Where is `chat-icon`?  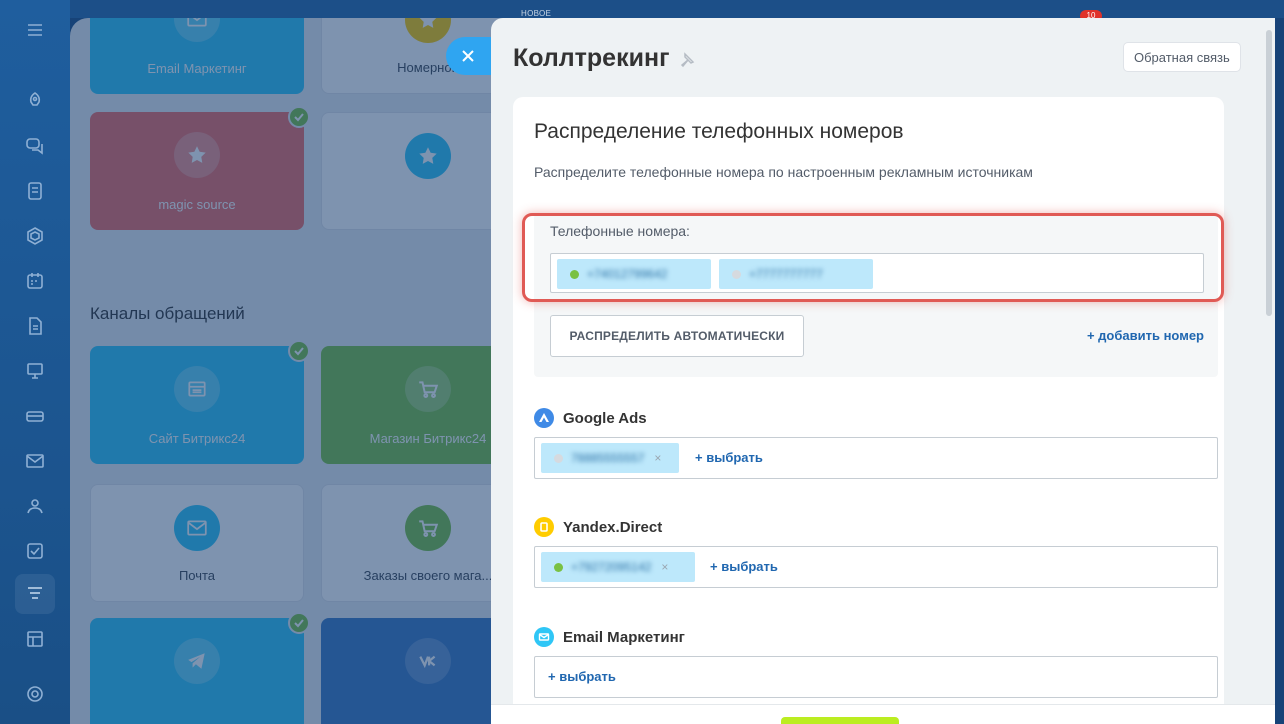 chat-icon is located at coordinates (35, 146).